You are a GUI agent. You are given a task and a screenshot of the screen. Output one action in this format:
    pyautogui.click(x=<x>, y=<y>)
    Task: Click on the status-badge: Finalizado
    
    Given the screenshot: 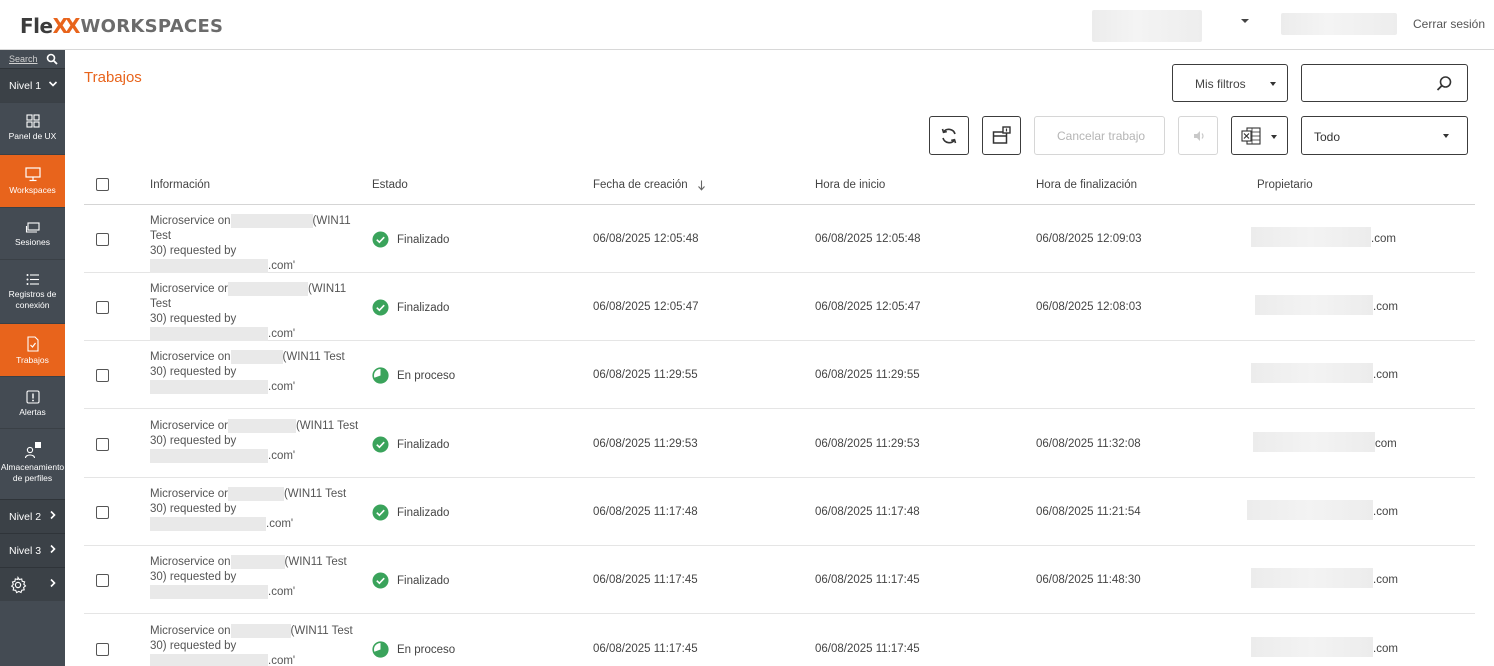 What is the action you would take?
    pyautogui.click(x=410, y=512)
    